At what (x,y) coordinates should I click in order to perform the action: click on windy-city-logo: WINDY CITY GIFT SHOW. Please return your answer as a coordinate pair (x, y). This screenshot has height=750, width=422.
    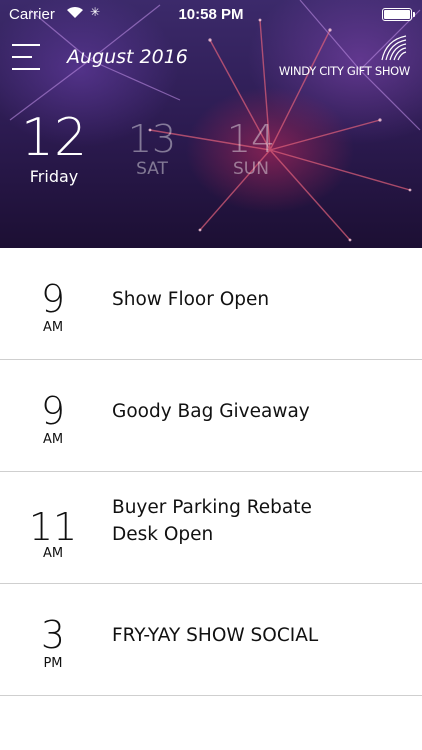
    Looking at the image, I should click on (340, 58).